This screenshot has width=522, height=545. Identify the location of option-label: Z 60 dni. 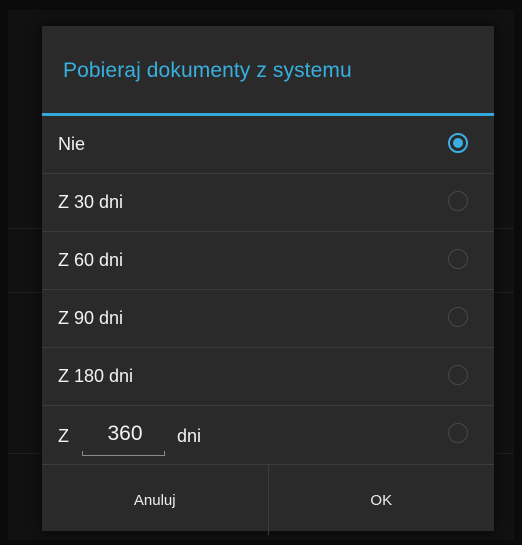
(91, 260).